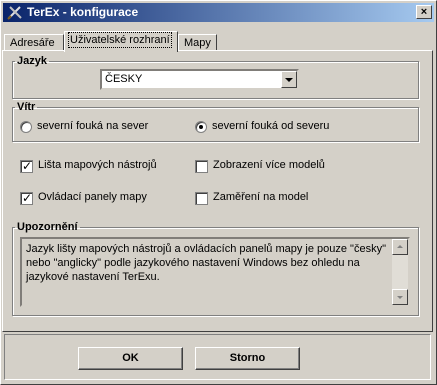 The width and height of the screenshot is (437, 385). I want to click on checkbox-map-panels, so click(26, 198).